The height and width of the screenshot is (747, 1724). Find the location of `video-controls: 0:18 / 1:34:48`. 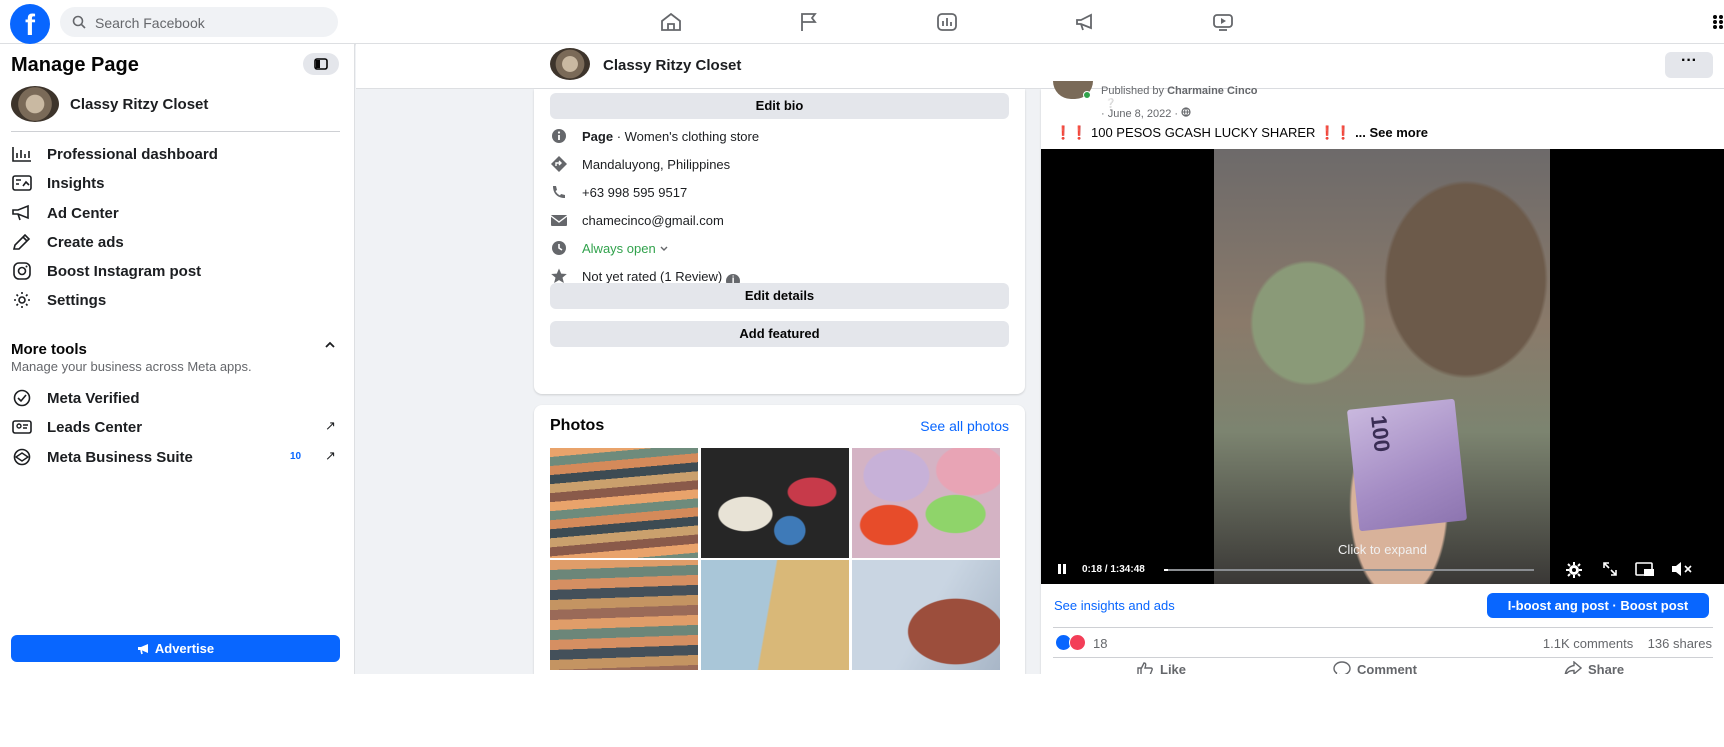

video-controls: 0:18 / 1:34:48 is located at coordinates (1382, 569).